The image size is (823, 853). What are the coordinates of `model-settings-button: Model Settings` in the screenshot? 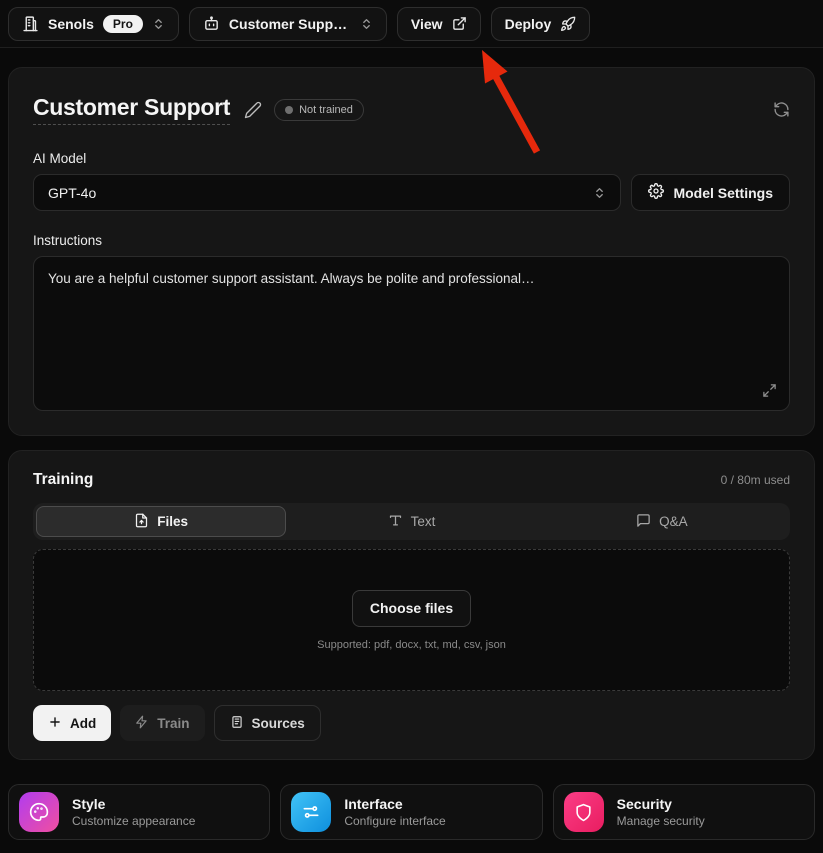 It's located at (710, 192).